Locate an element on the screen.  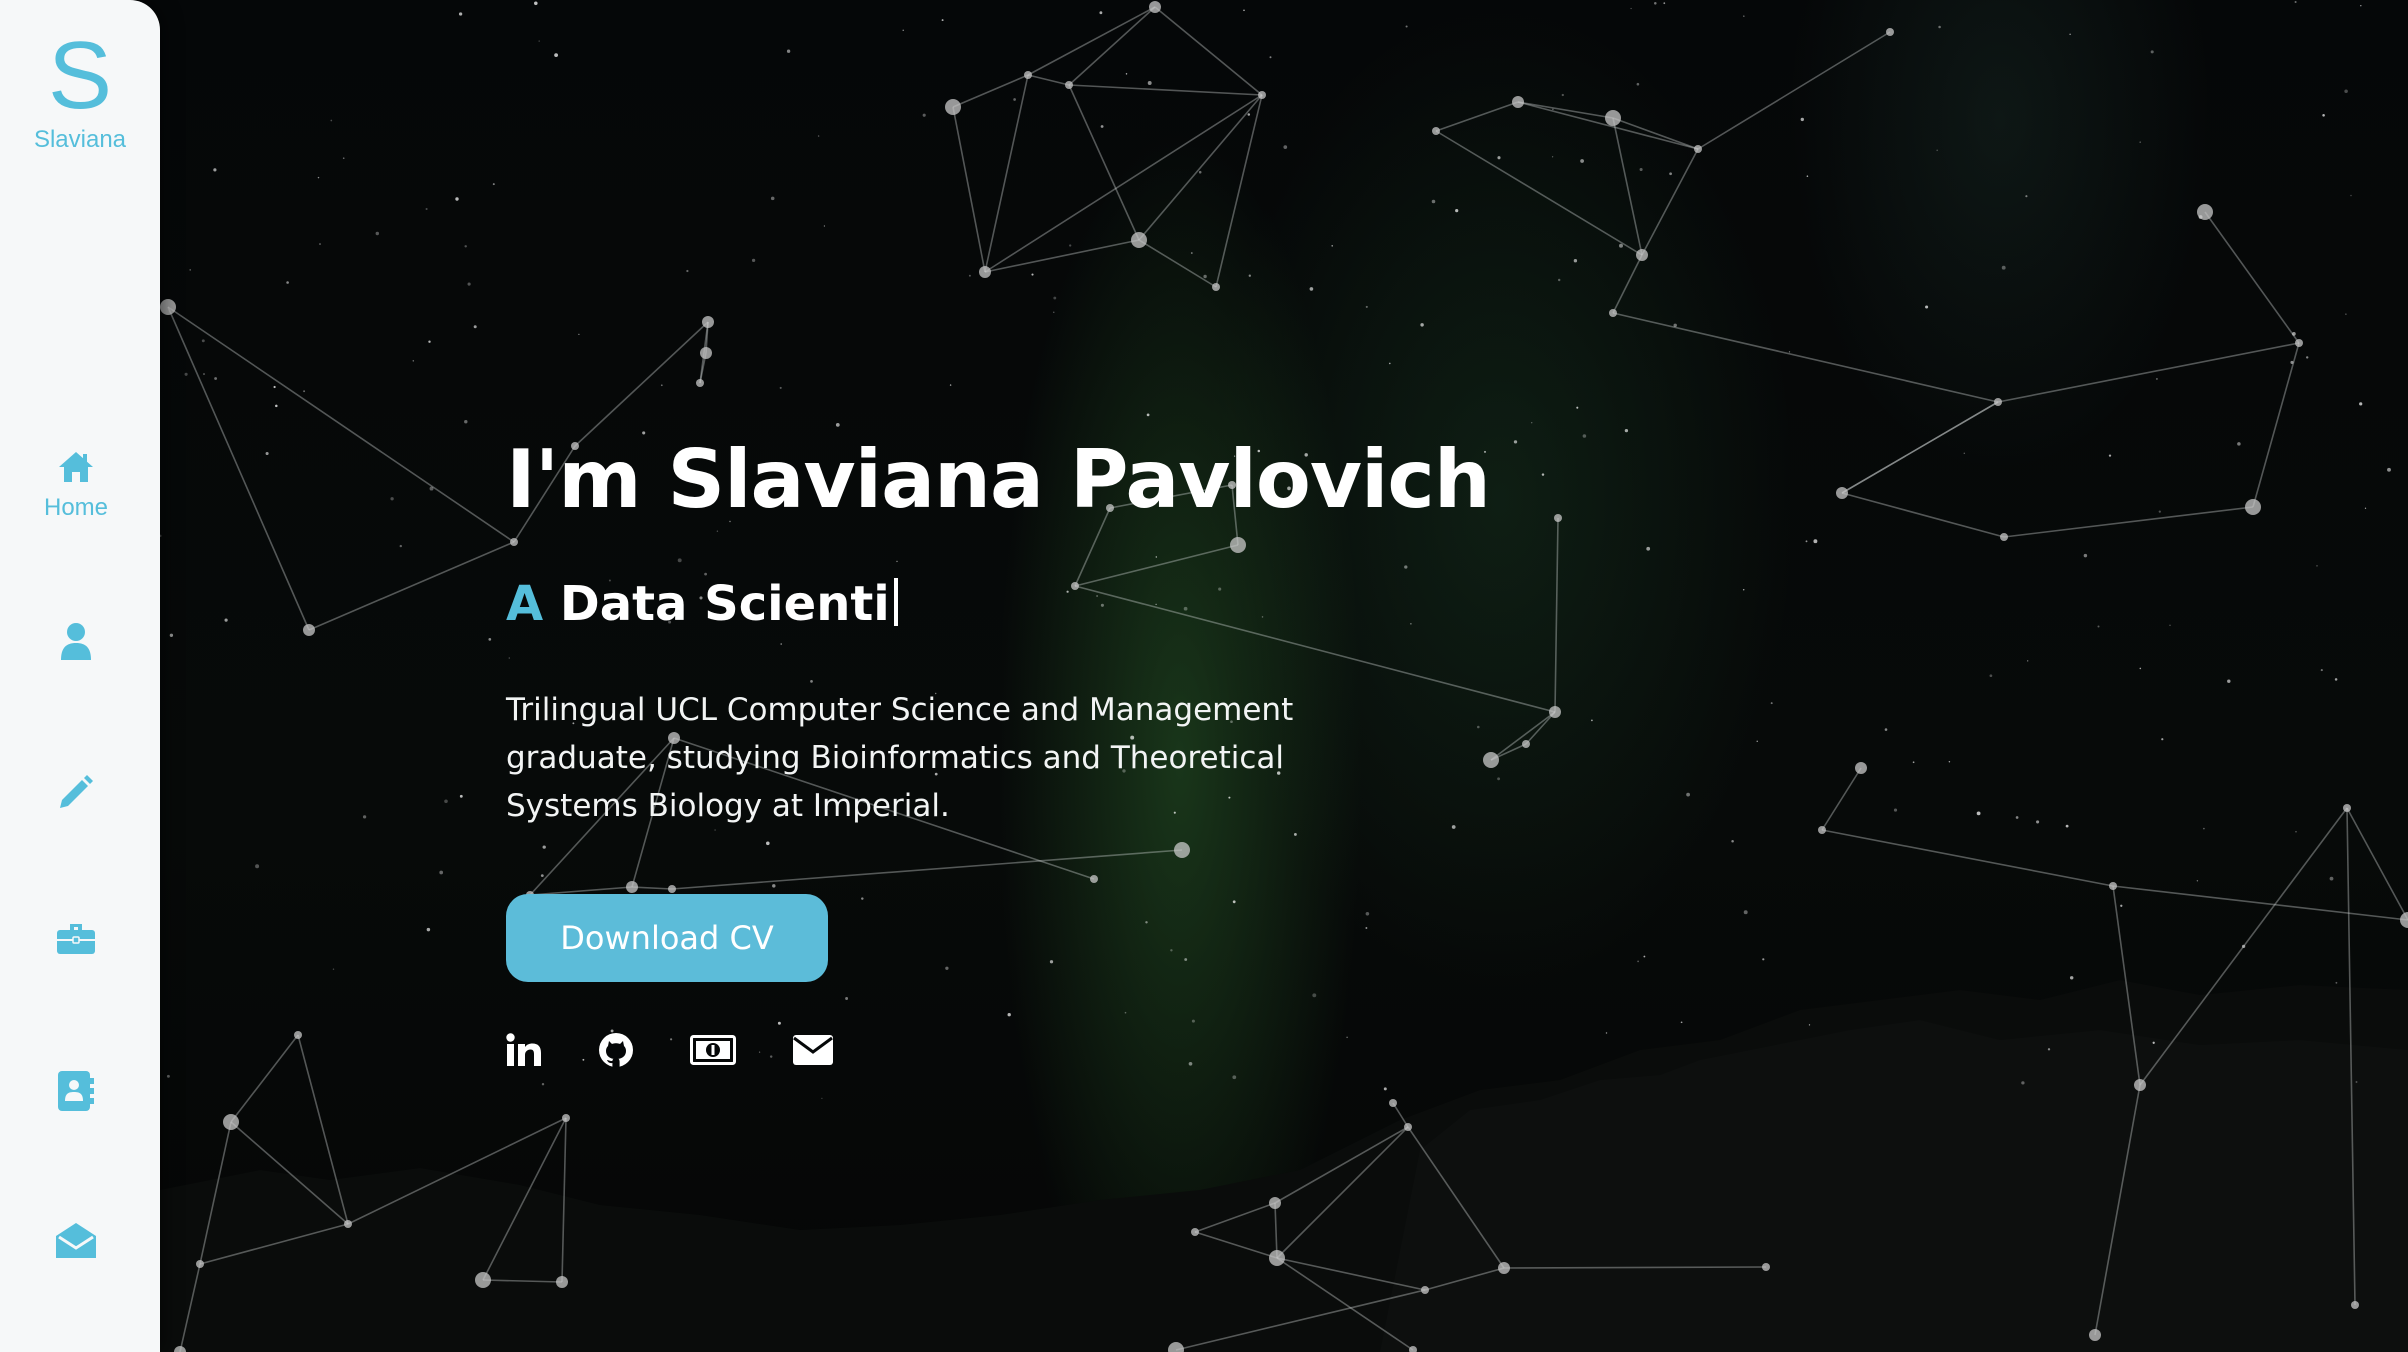
sidebar: S Slaviana Home is located at coordinates (80, 676).